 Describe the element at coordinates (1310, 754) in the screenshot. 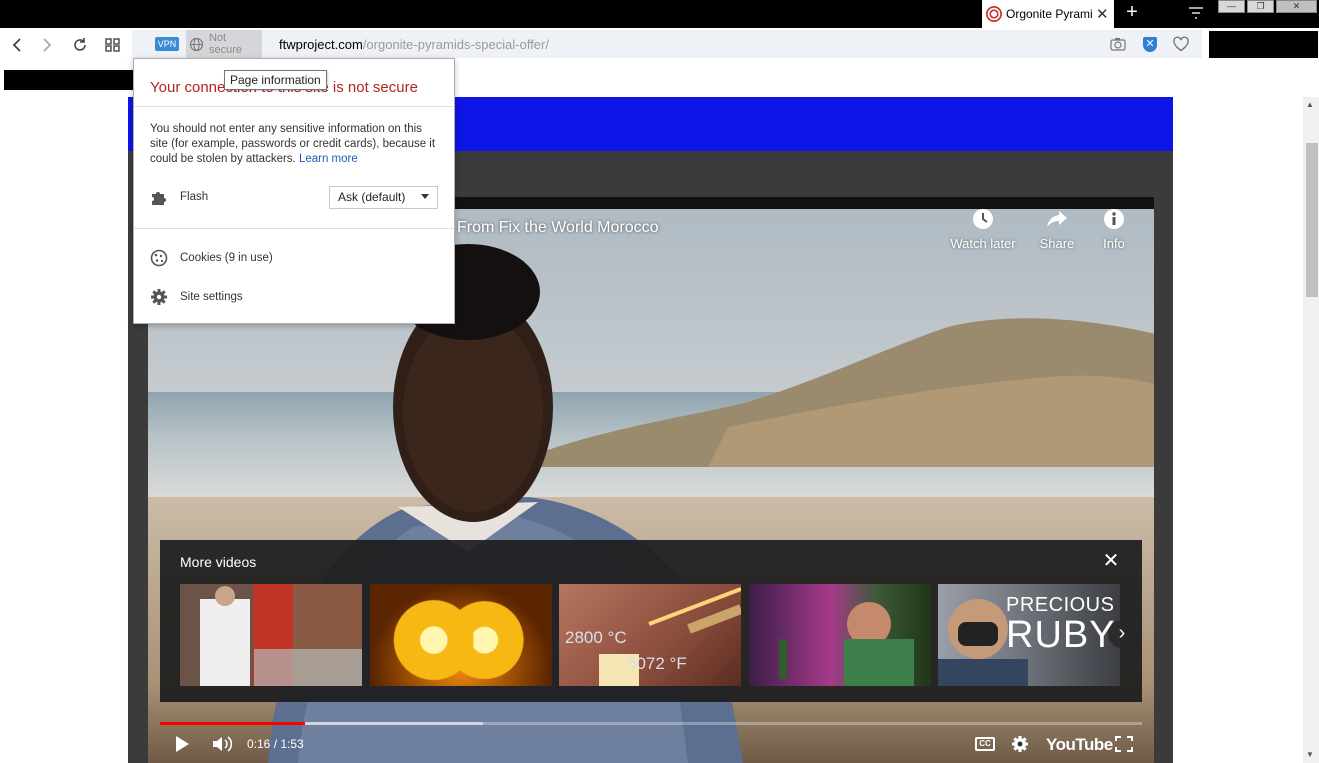

I see `scroll-down-icon: ▼` at that location.